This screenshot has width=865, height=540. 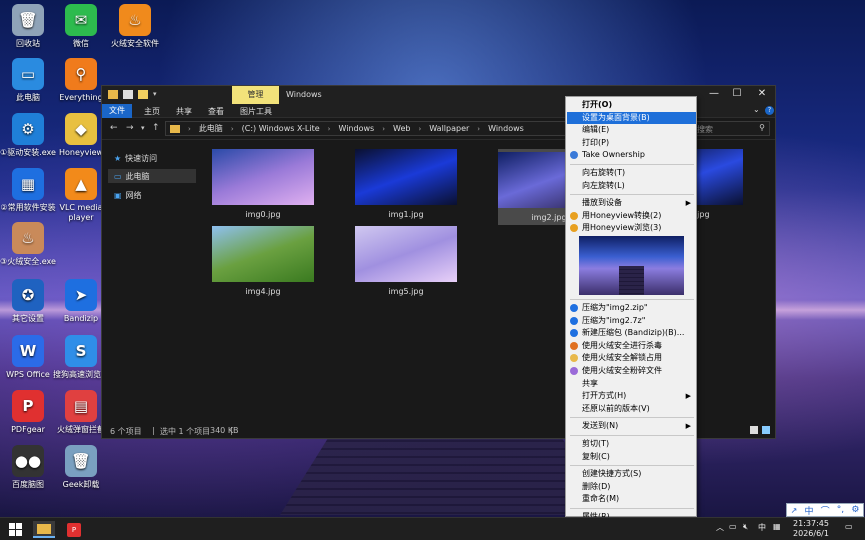 I want to click on expand-ribbon-icon: ⌄, so click(x=756, y=109).